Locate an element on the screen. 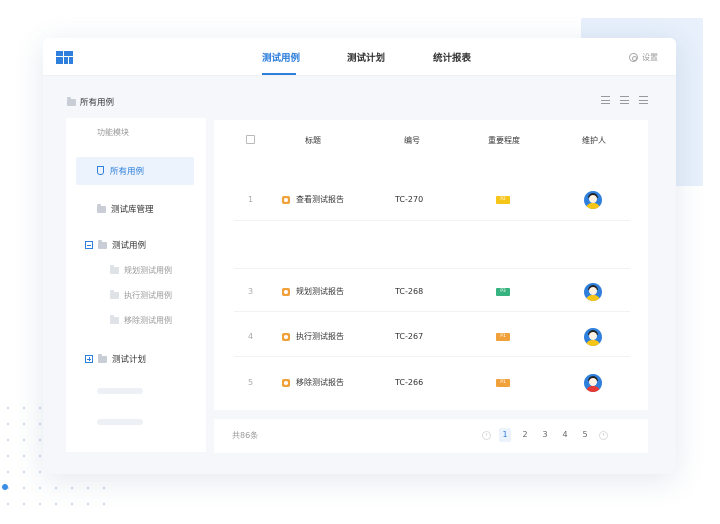 The width and height of the screenshot is (720, 524). breadcrumb: 所有用例 is located at coordinates (90, 102).